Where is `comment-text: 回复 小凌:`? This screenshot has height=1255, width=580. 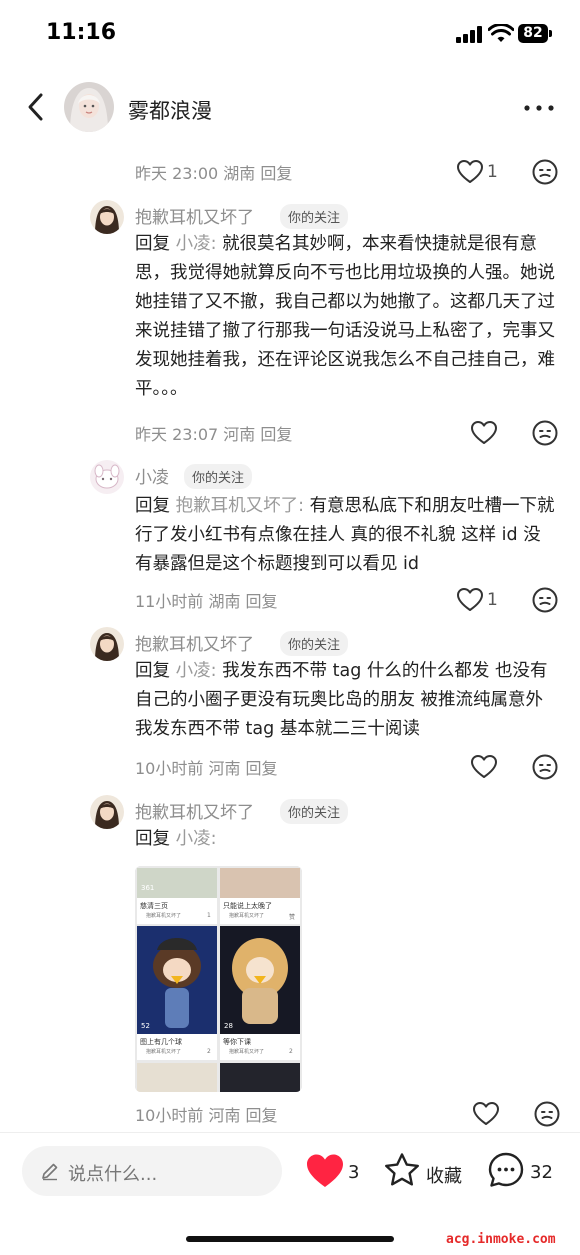
comment-text: 回复 小凌: is located at coordinates (345, 839).